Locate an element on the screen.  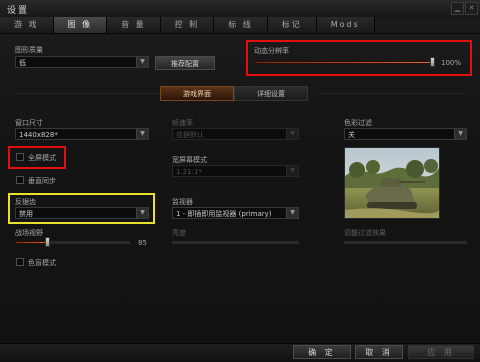
window-size-value: 1440x828* is located at coordinates (38, 135).